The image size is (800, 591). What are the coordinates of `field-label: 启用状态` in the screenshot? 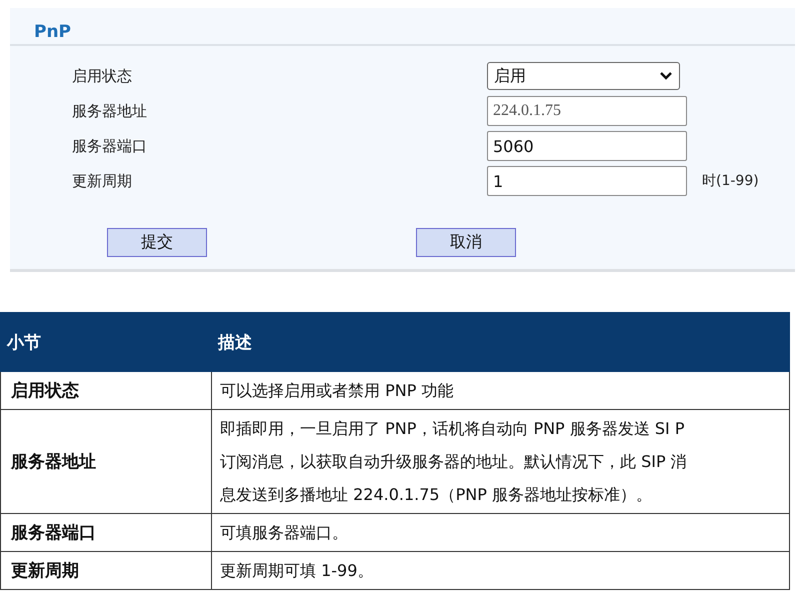 It's located at (102, 76).